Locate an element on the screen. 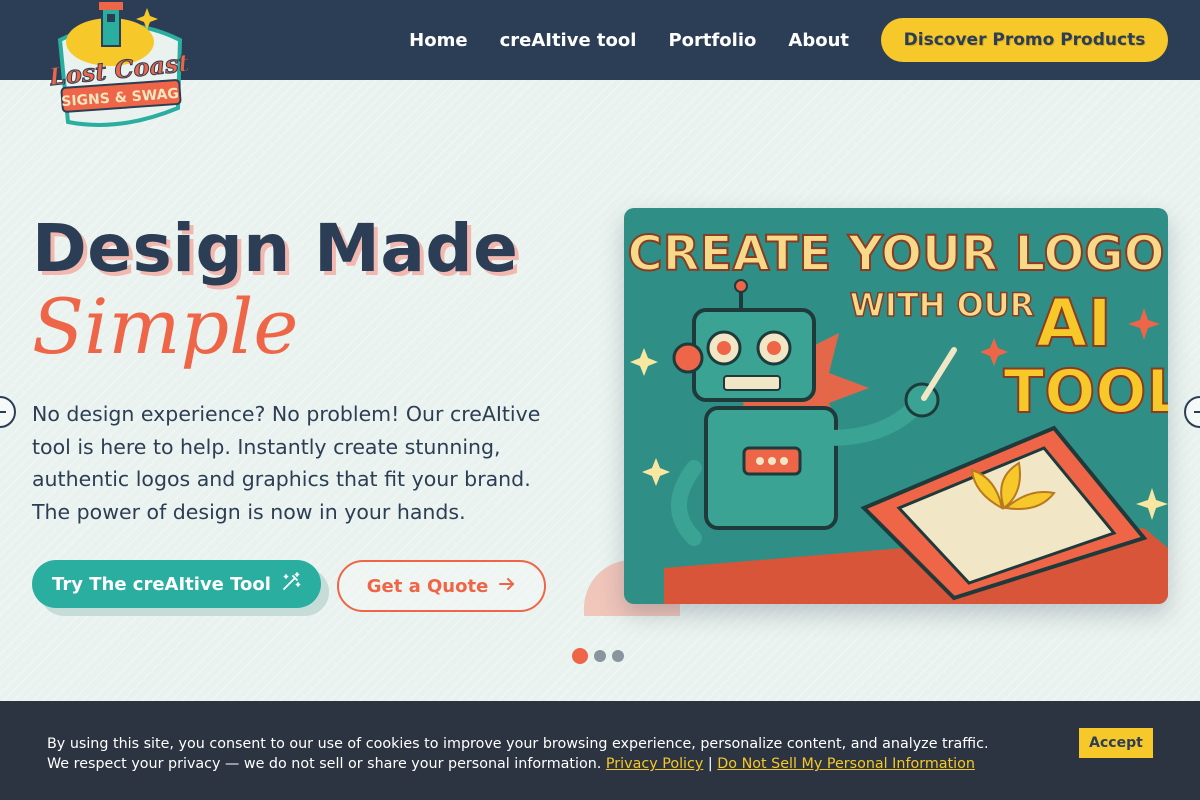 The height and width of the screenshot is (800, 1200). get-a-quote-button: Get a Quote is located at coordinates (441, 586).